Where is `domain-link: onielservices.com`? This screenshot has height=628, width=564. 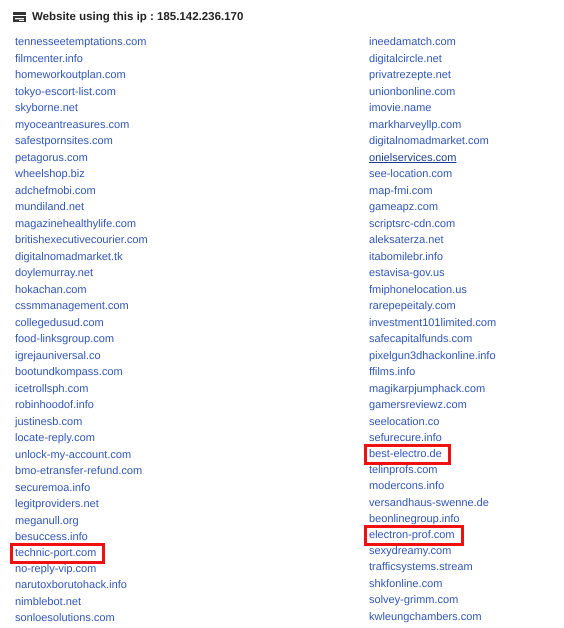 domain-link: onielservices.com is located at coordinates (412, 158).